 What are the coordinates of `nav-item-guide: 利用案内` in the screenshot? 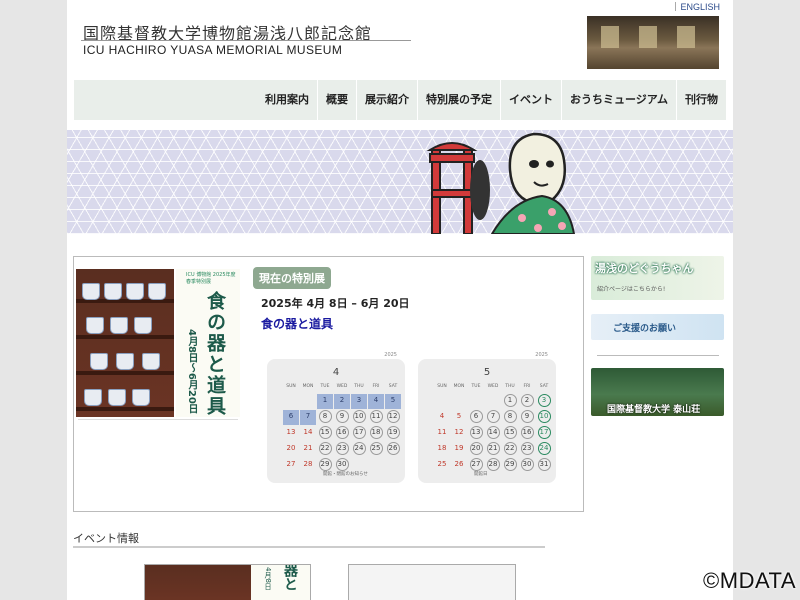 It's located at (287, 100).